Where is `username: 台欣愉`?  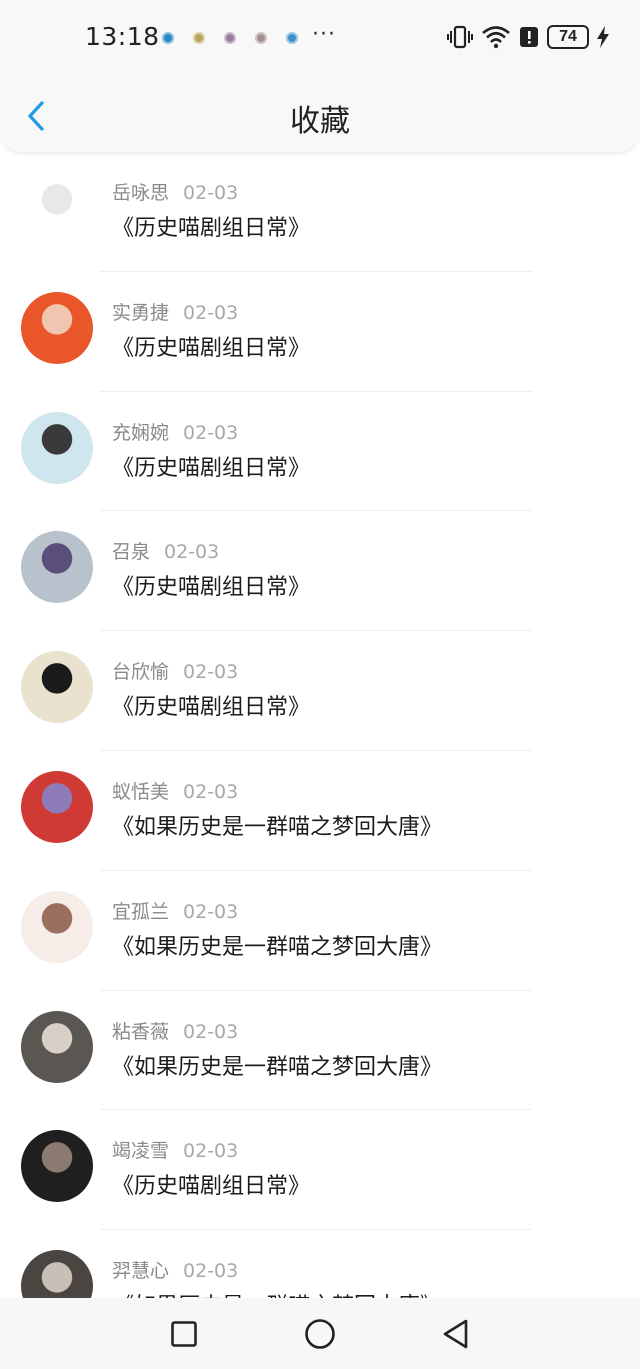
username: 台欣愉 is located at coordinates (141, 672).